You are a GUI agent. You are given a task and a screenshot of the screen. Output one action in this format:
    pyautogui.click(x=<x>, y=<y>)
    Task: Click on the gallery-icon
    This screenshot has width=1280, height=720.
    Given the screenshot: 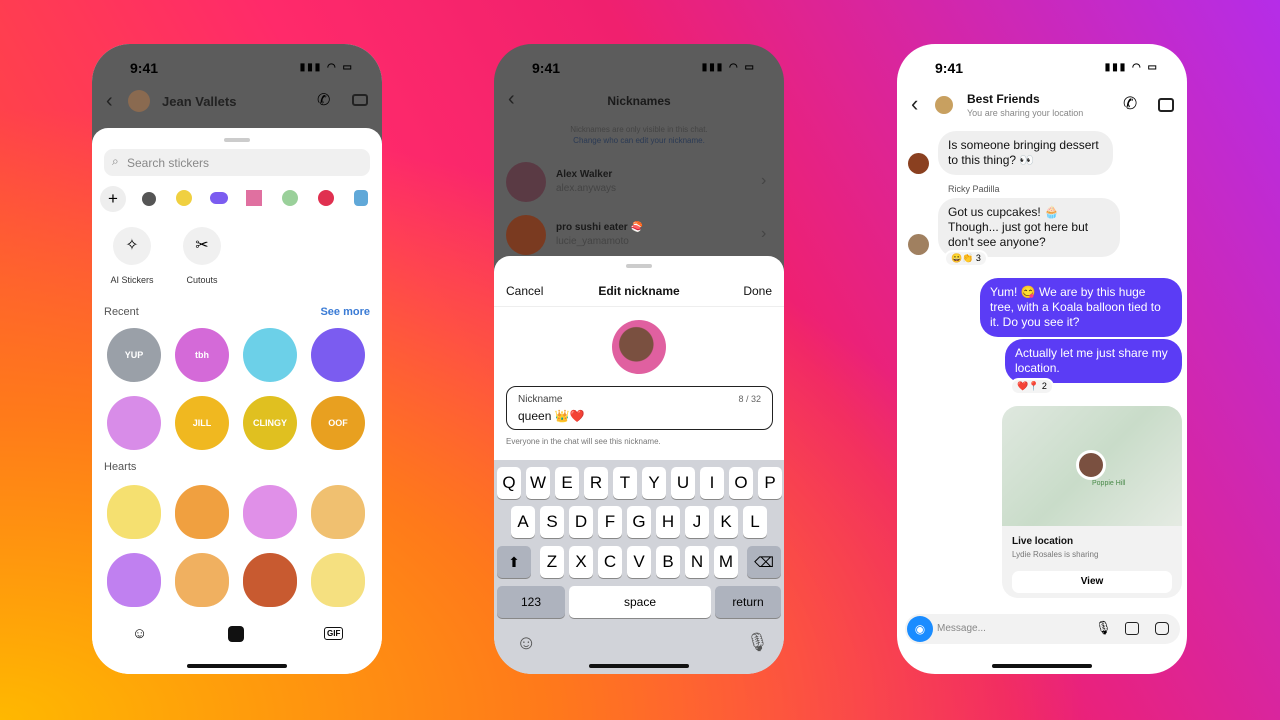 What is the action you would take?
    pyautogui.click(x=1132, y=628)
    